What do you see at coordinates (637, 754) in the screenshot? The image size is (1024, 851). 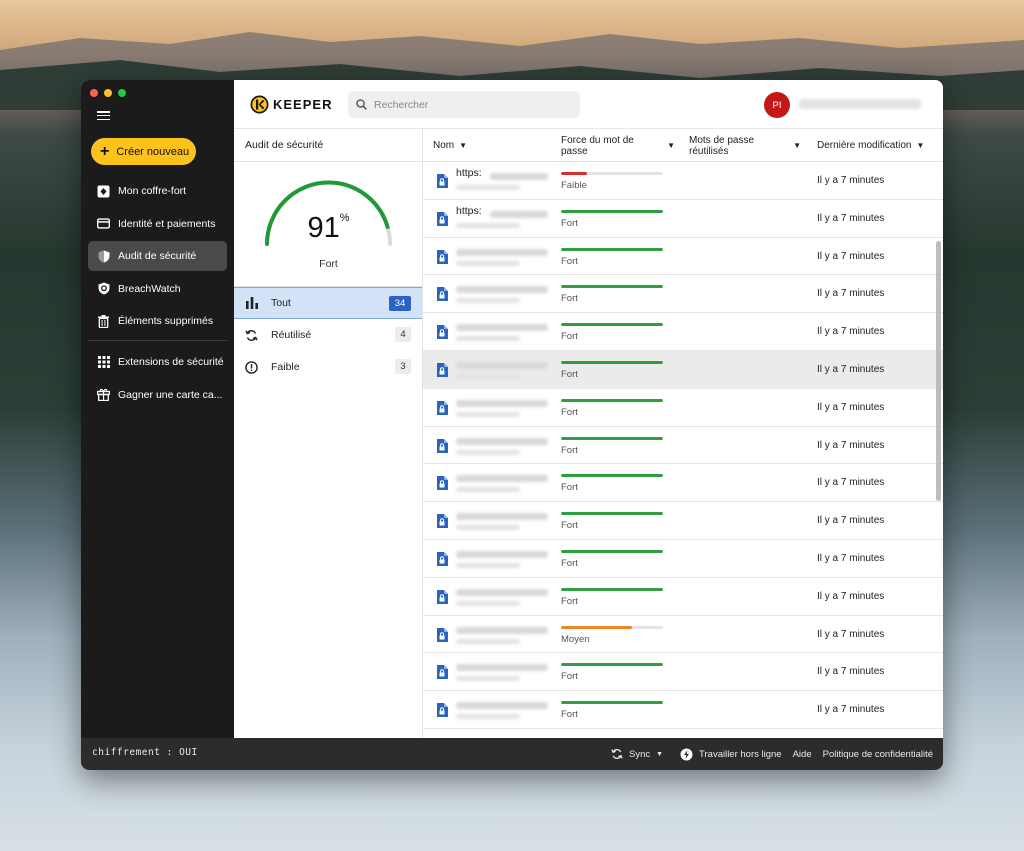 I see `sync-button: Sync ▼` at bounding box center [637, 754].